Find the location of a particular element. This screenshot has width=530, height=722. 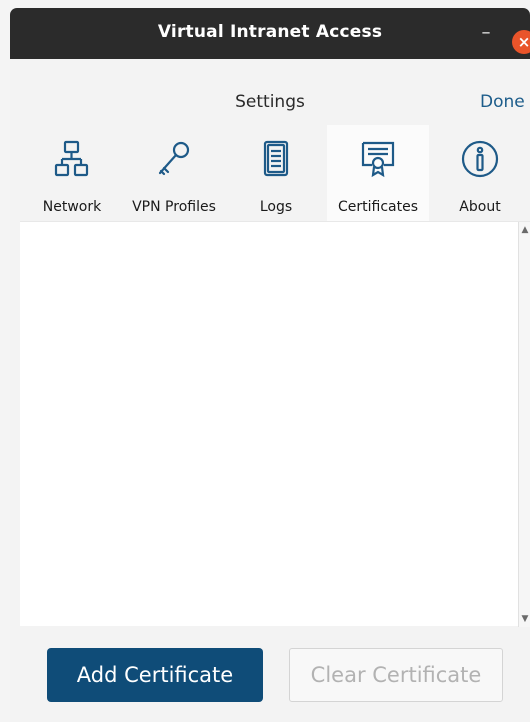

title-bar: Virtual Intranet Access – × is located at coordinates (270, 33).